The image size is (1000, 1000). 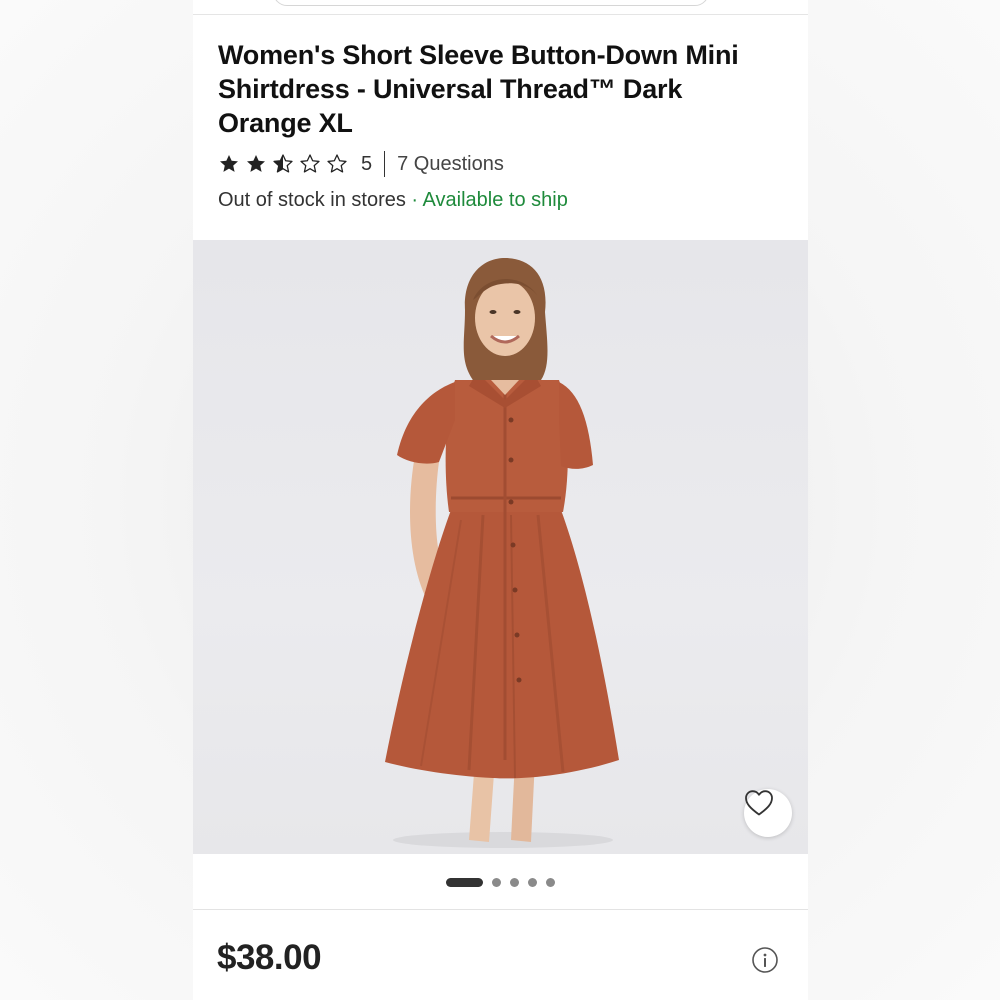 I want to click on image-carousel-dots, so click(x=500, y=882).